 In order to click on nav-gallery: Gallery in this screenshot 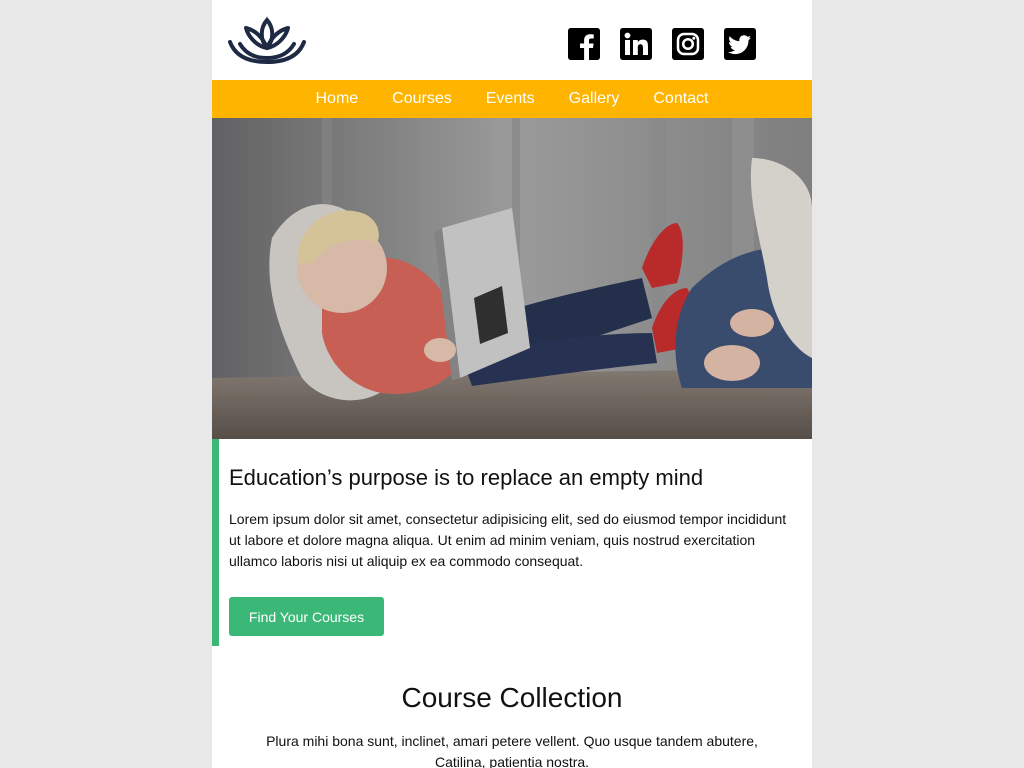, I will do `click(594, 99)`.